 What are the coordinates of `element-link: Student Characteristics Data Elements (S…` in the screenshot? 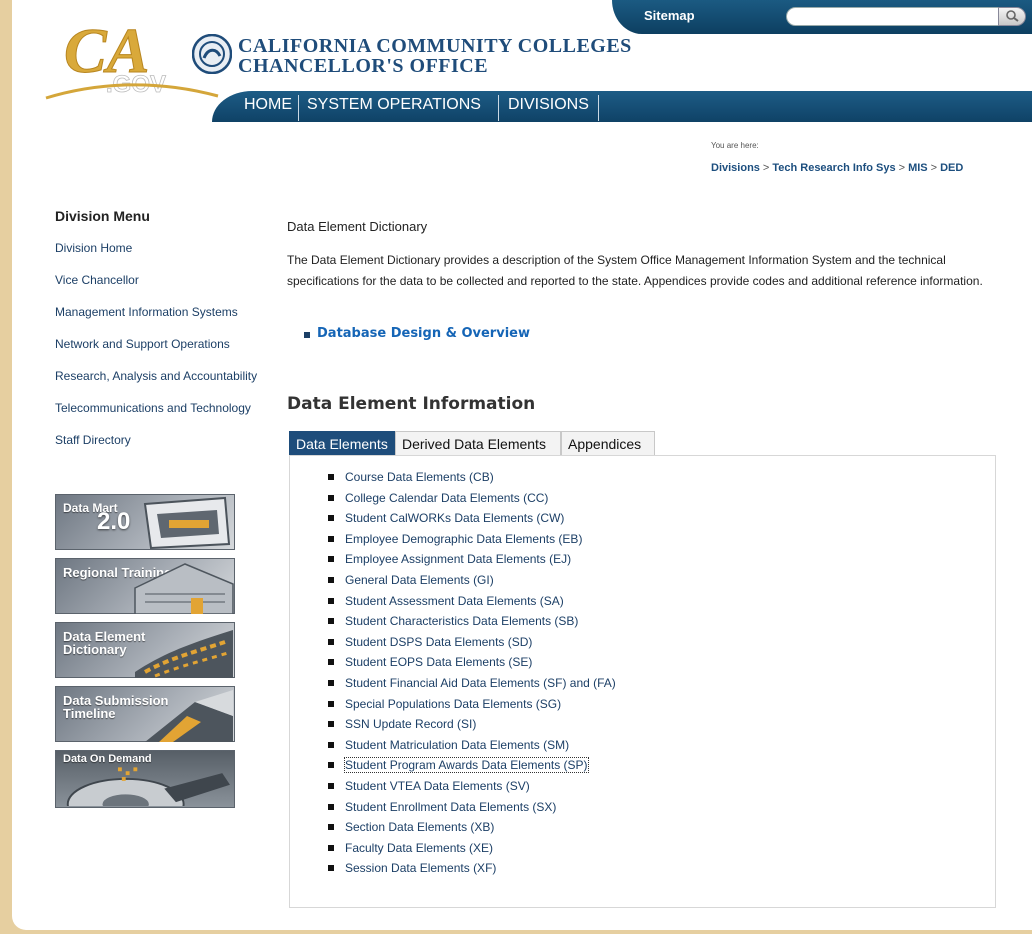 It's located at (461, 621).